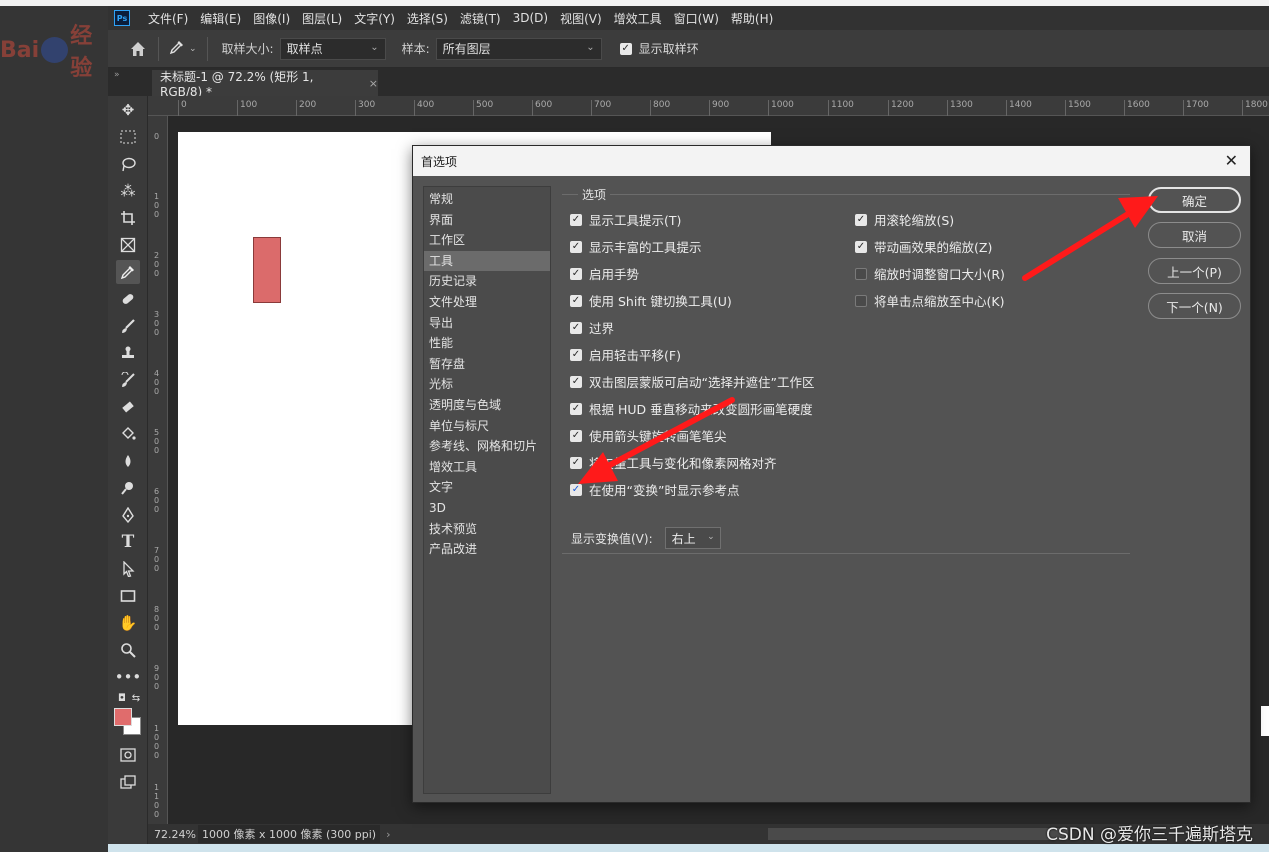 This screenshot has height=852, width=1269. What do you see at coordinates (373, 83) in the screenshot?
I see `close-icon: ×` at bounding box center [373, 83].